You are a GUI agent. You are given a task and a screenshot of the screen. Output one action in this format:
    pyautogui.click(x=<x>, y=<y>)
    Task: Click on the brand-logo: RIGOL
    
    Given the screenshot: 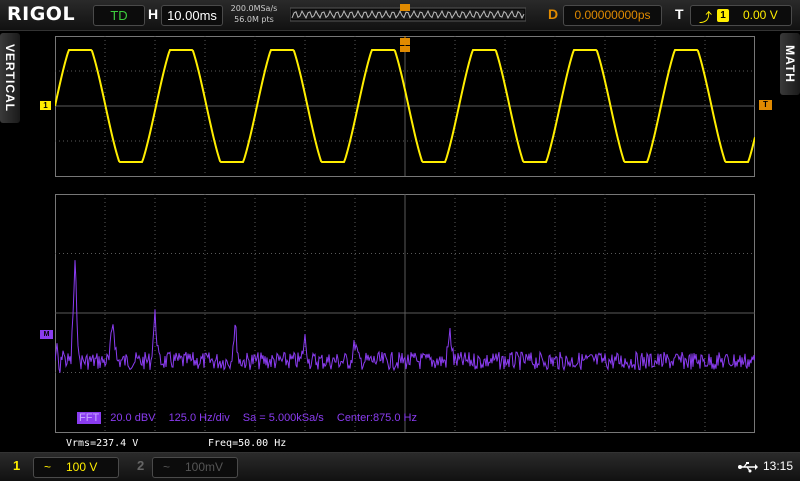 What is the action you would take?
    pyautogui.click(x=41, y=14)
    